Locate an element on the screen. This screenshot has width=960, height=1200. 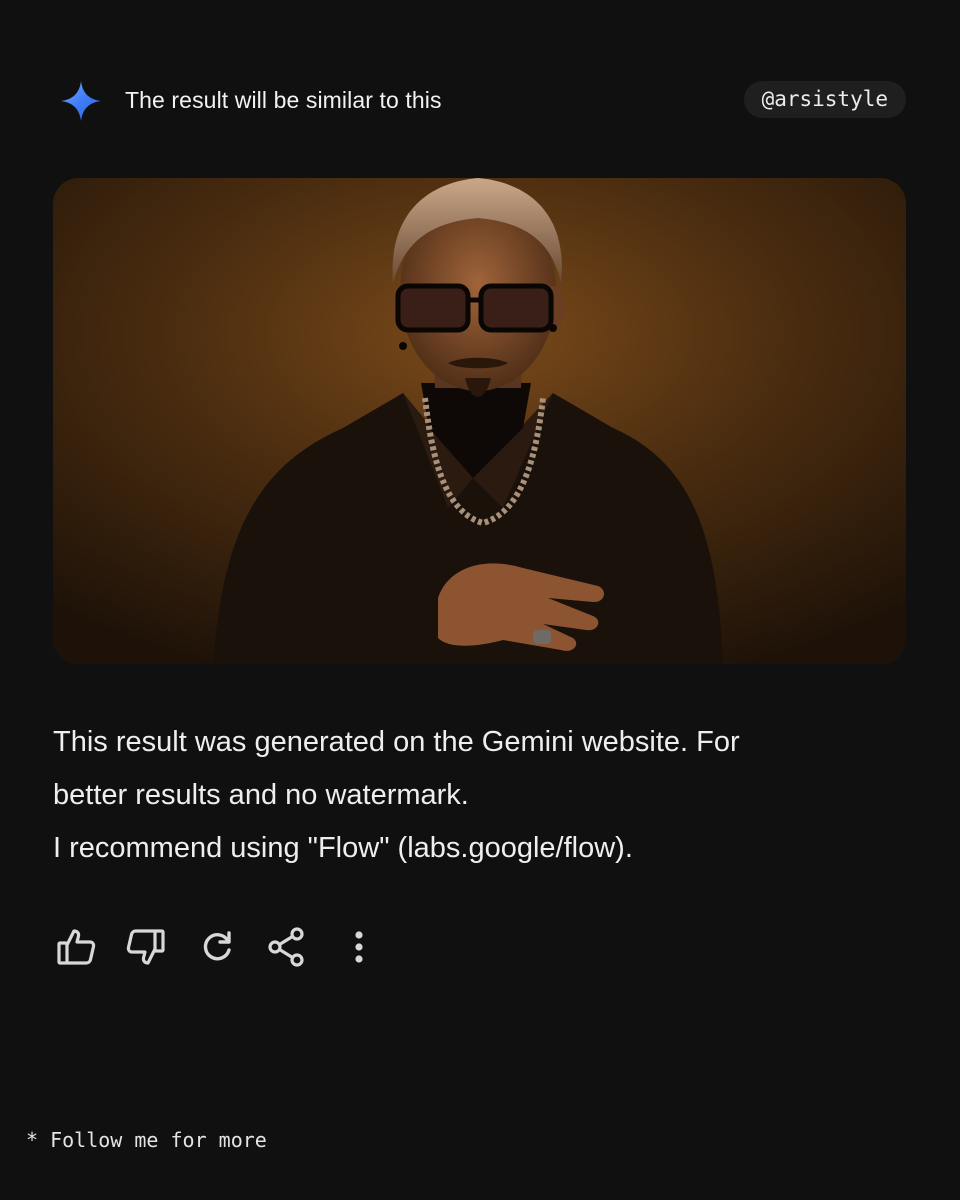
share-button is located at coordinates (286, 947).